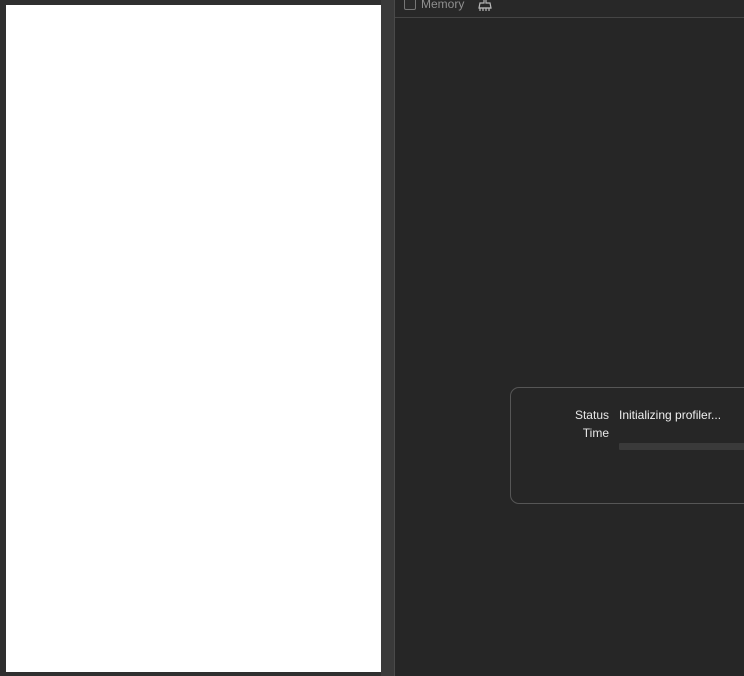 This screenshot has width=744, height=676. What do you see at coordinates (569, 9) in the screenshot?
I see `profiler-toolbar: Memory` at bounding box center [569, 9].